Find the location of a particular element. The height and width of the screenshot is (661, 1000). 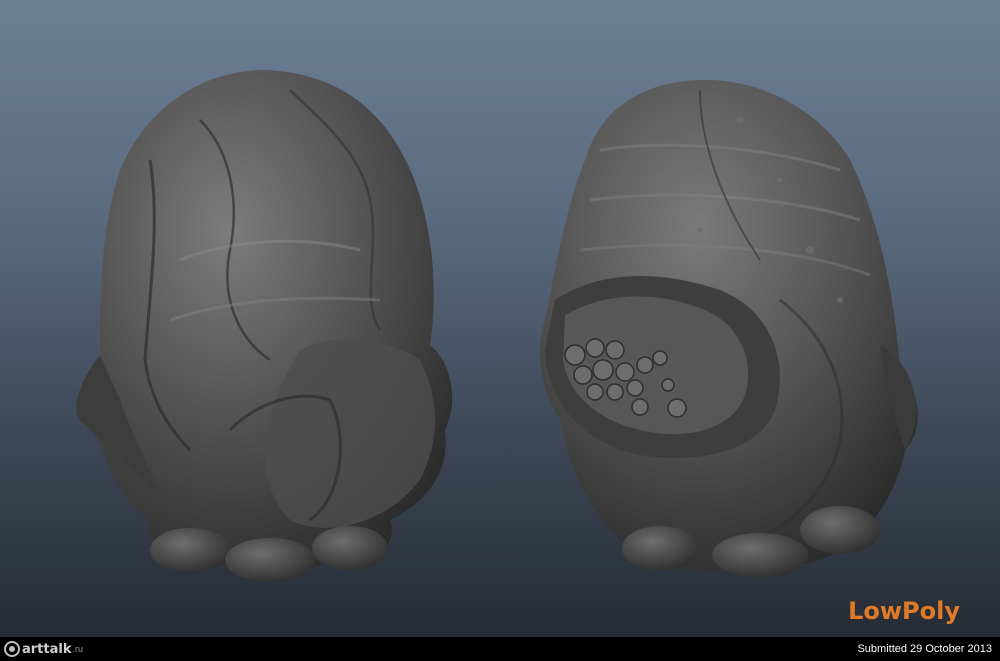

arttalk-logo: arttalk .ru is located at coordinates (43, 649).